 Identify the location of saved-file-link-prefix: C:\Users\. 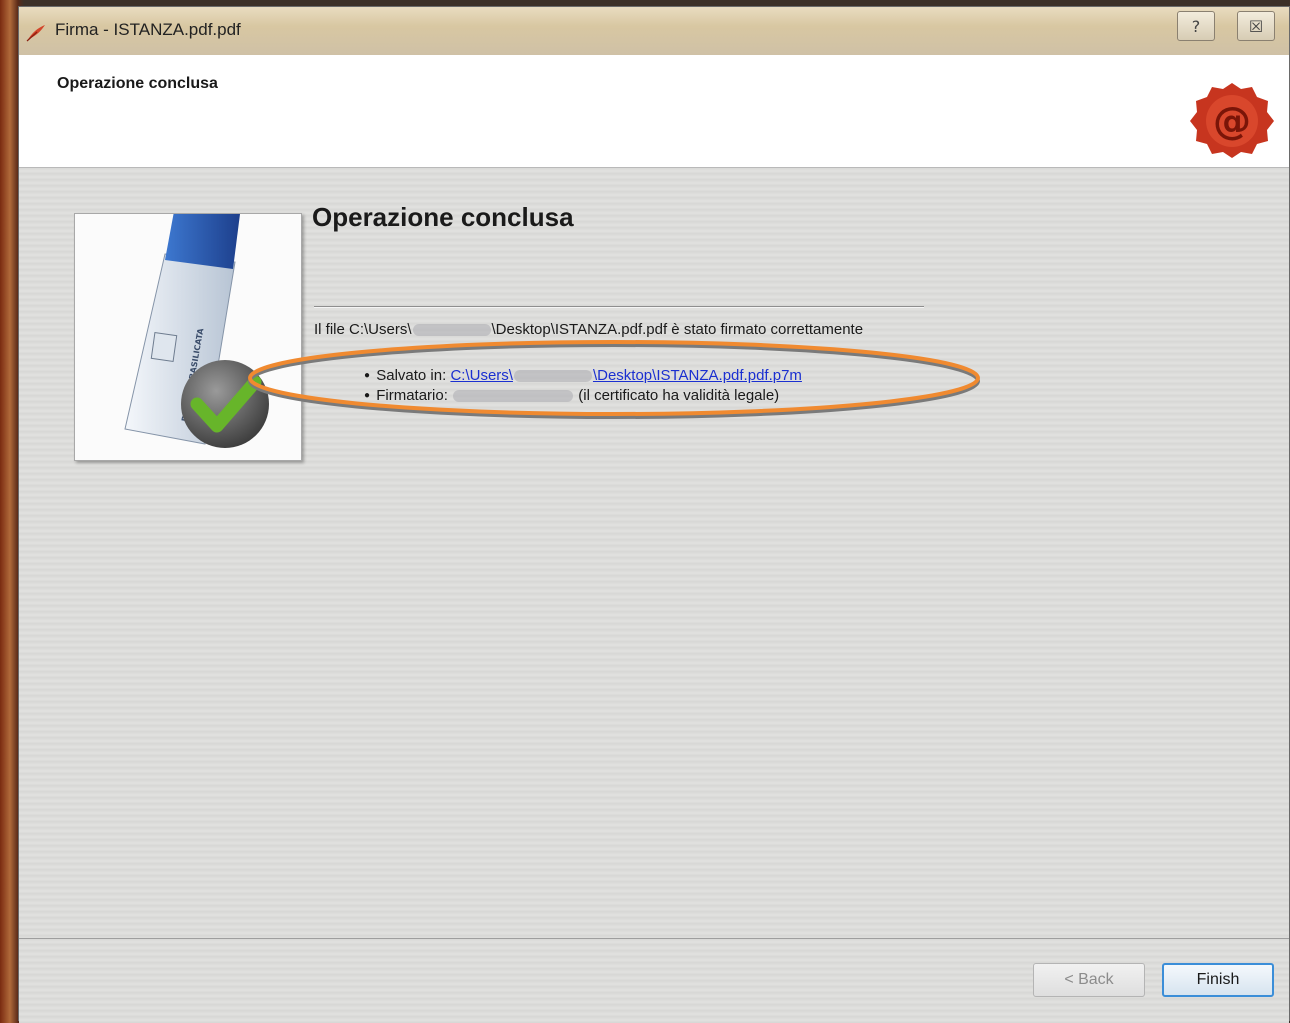
(481, 375).